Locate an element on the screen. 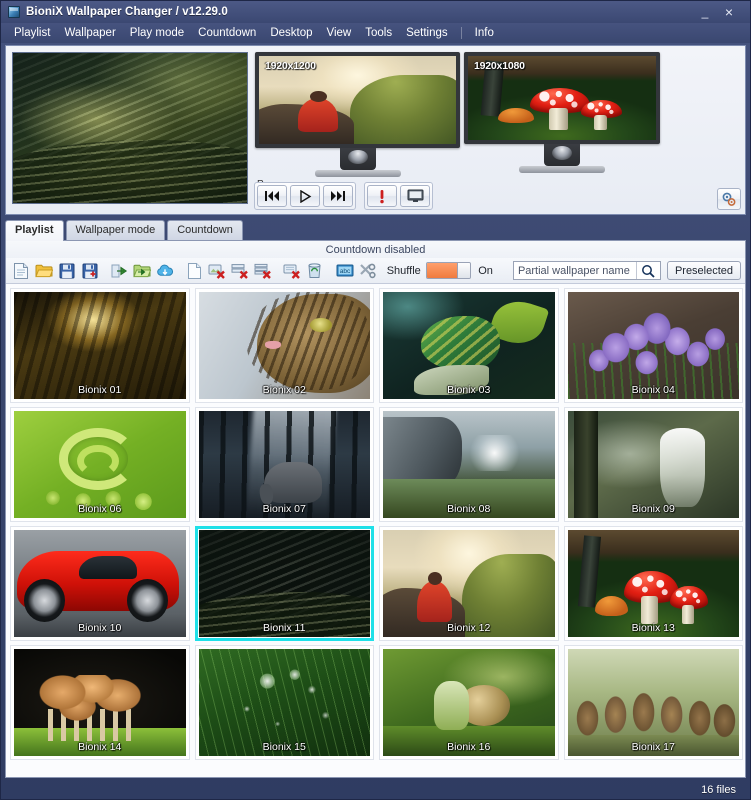 This screenshot has height=800, width=751. playlist-item-11: Bionix 12 is located at coordinates (469, 583).